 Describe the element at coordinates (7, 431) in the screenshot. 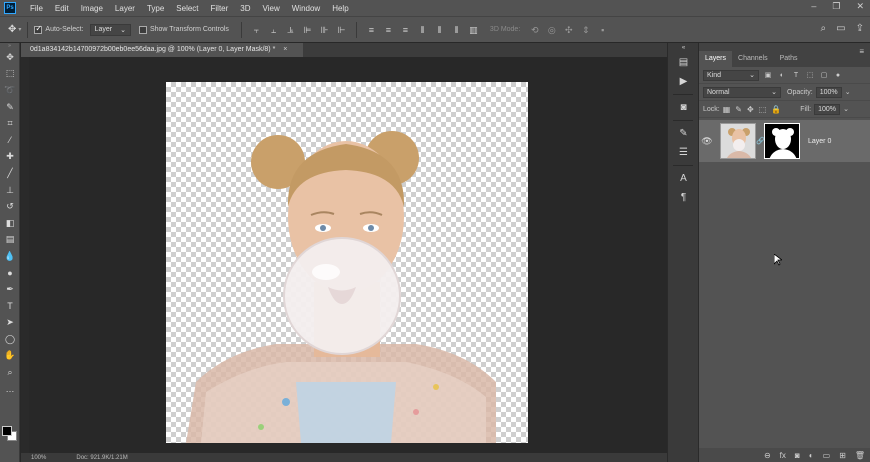

I see `foreground-color` at that location.